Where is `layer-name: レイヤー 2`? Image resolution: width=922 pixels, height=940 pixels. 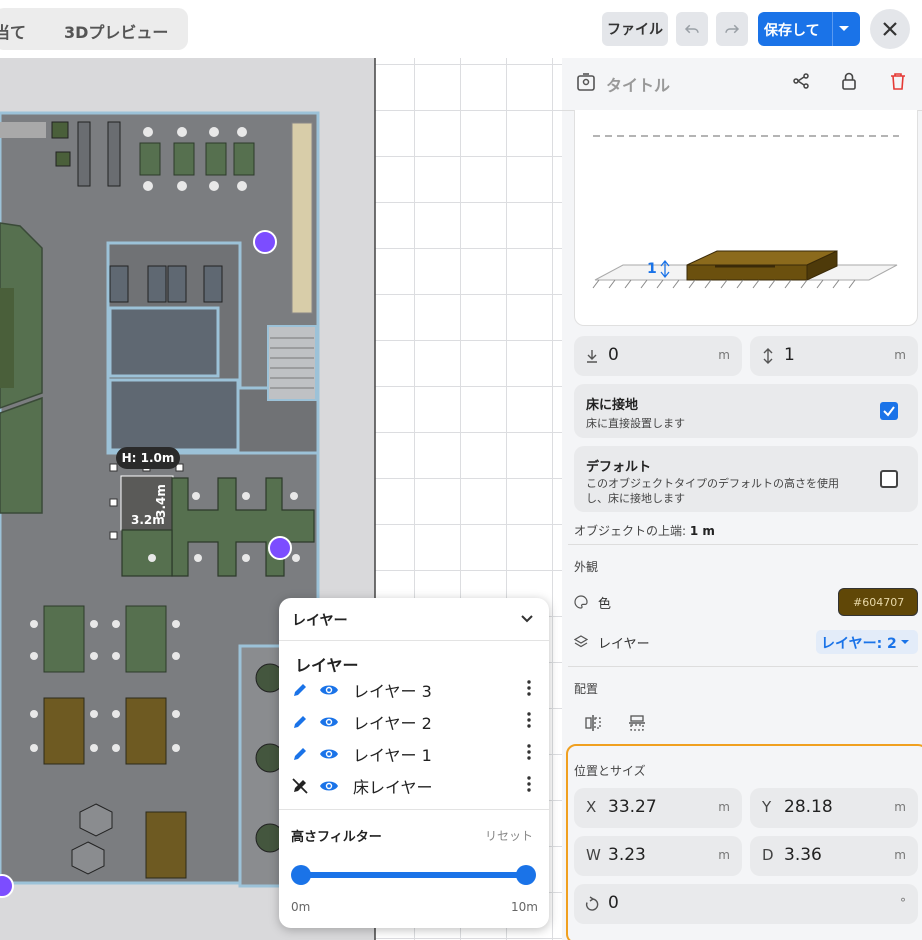
layer-name: レイヤー 2 is located at coordinates (392, 723).